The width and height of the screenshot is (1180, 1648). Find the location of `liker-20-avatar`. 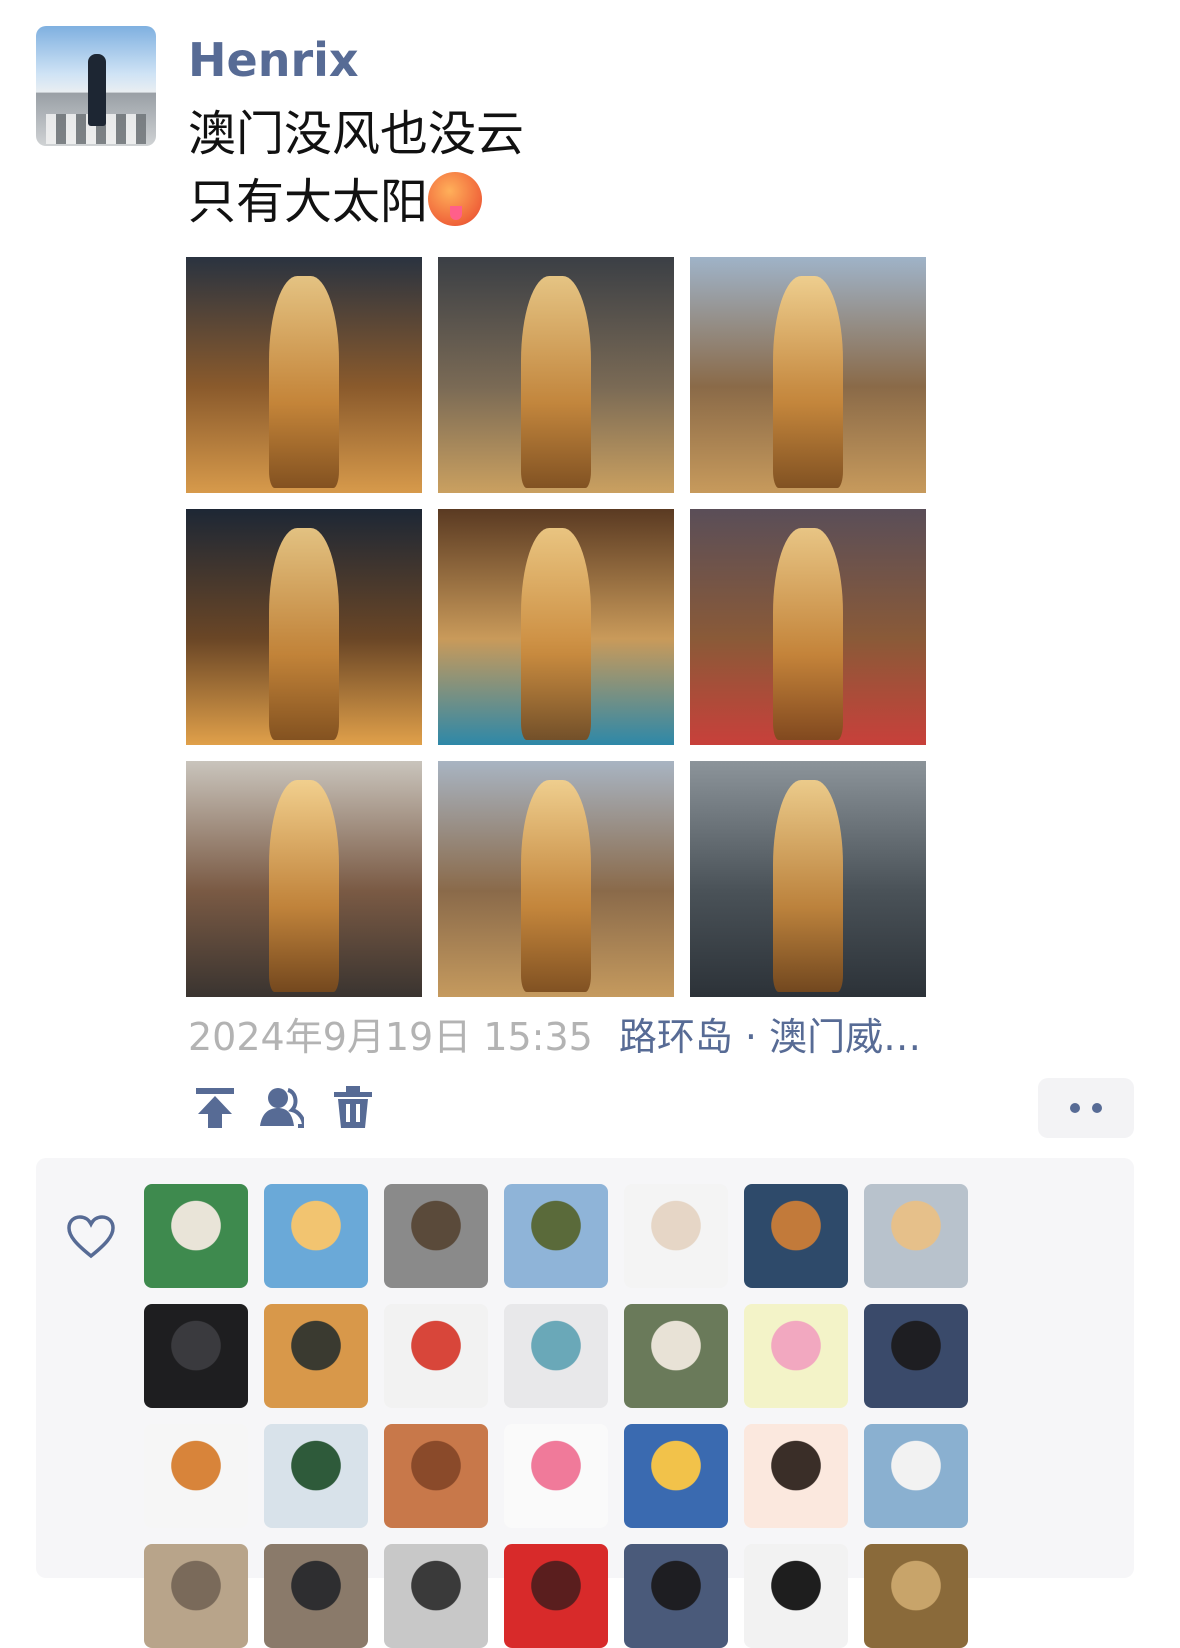

liker-20-avatar is located at coordinates (796, 1476).